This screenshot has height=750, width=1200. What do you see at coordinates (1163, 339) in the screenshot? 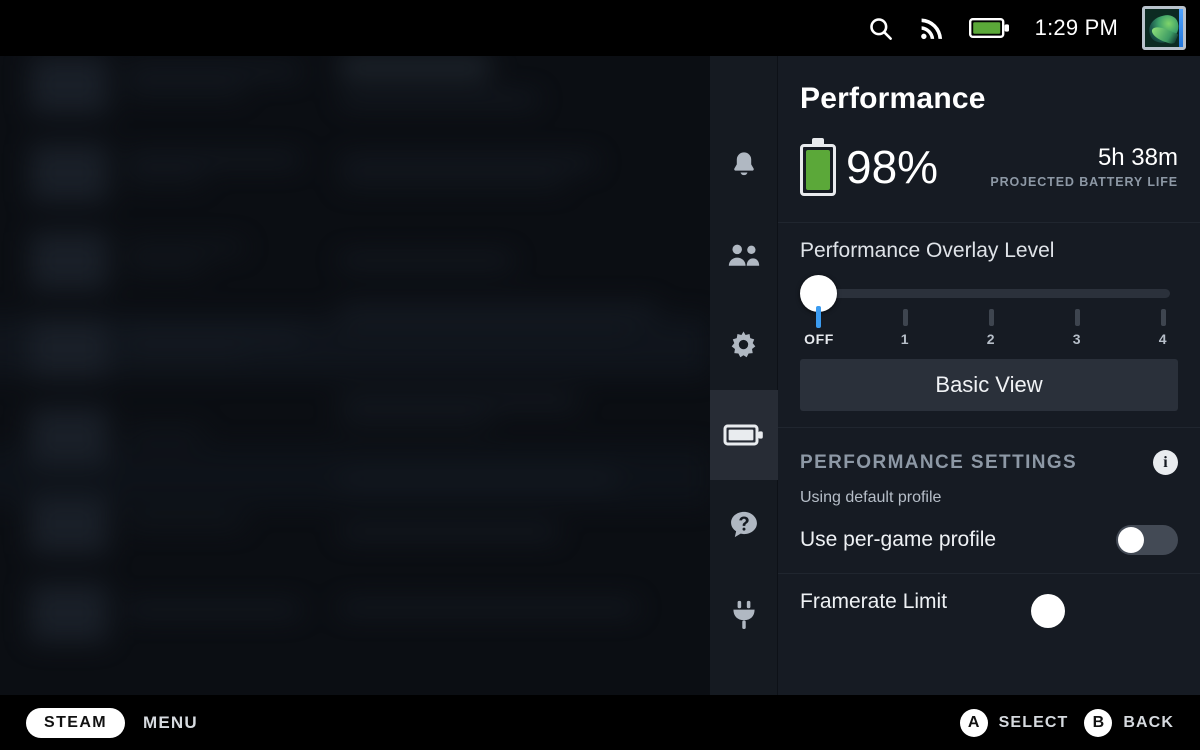
I see `slider-tick-label: 4` at bounding box center [1163, 339].